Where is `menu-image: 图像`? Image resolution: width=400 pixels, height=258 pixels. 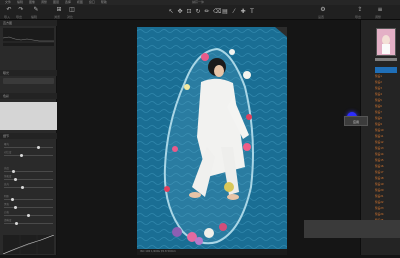
menu-image: 图像 is located at coordinates (32, 2).